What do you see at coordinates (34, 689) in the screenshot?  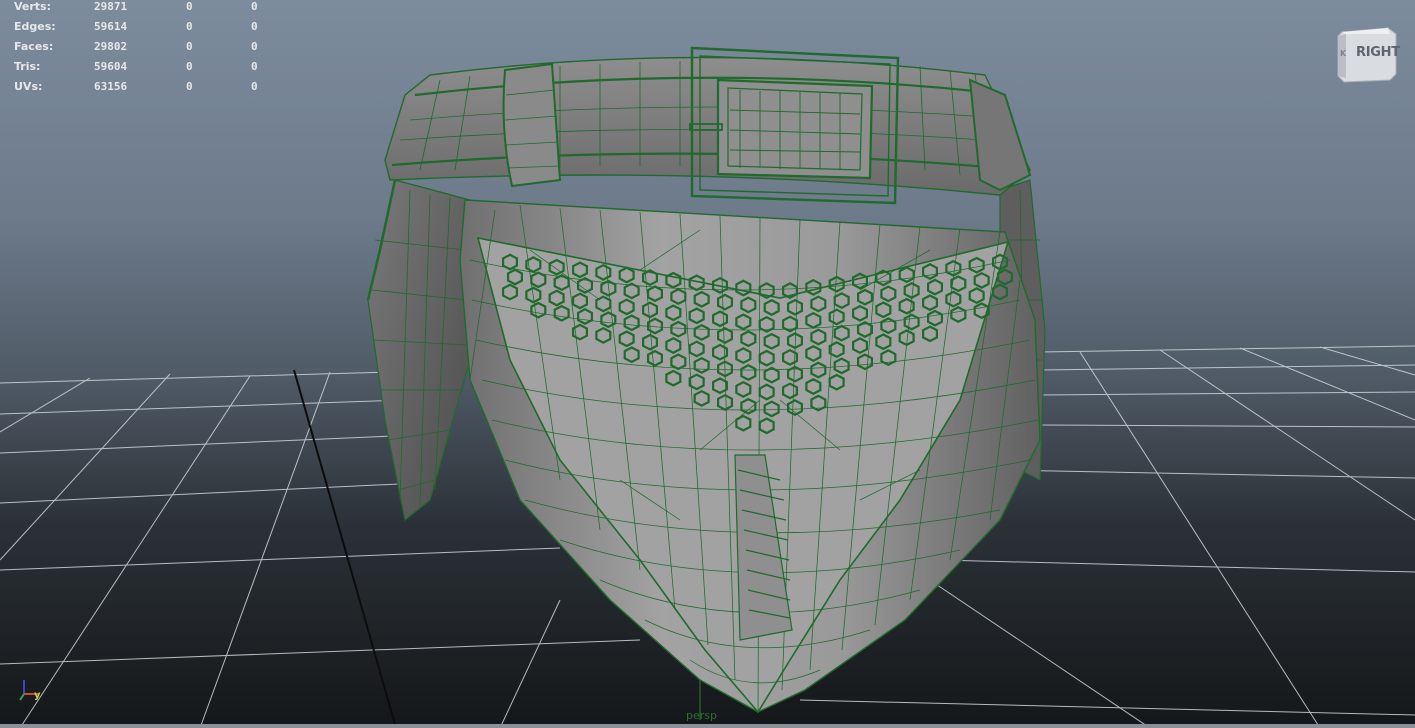 I see `axis-gizmo-icon: y` at bounding box center [34, 689].